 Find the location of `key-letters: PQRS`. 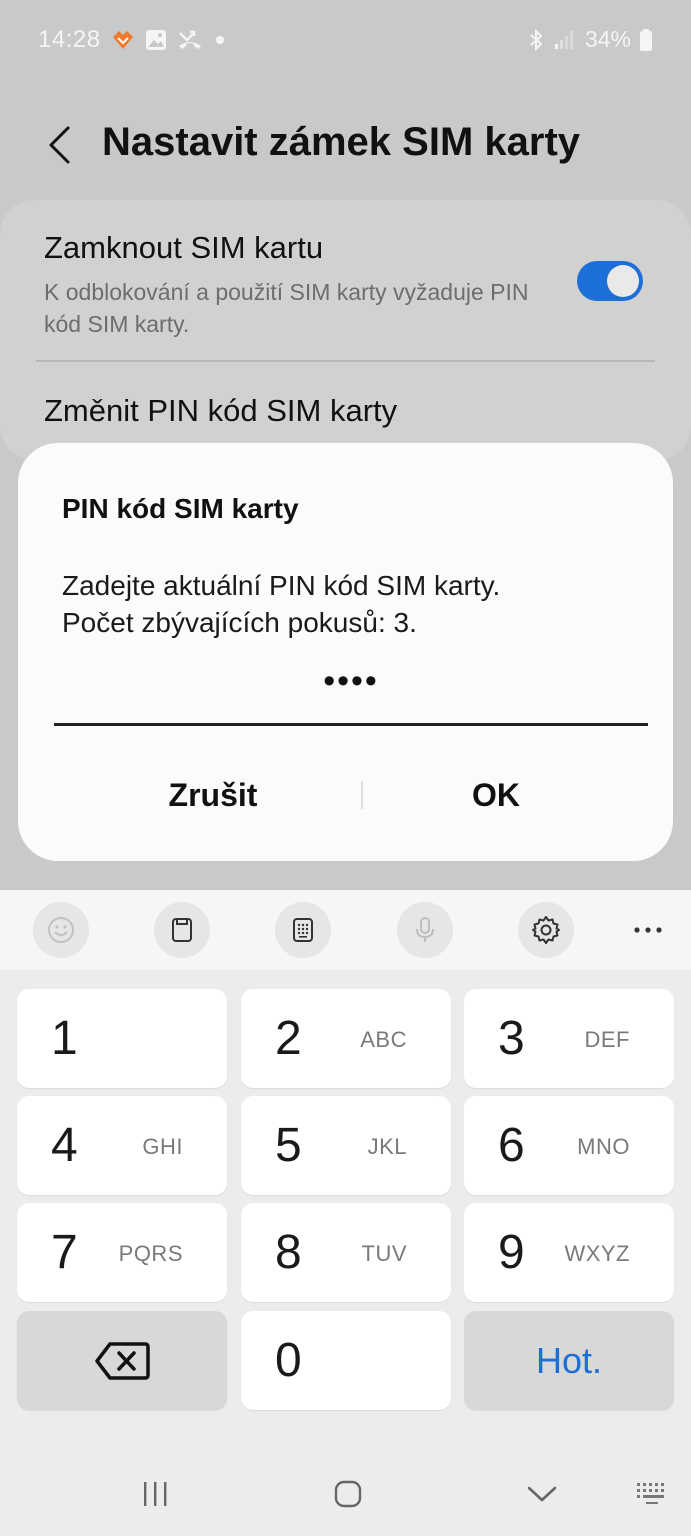

key-letters: PQRS is located at coordinates (150, 1253).